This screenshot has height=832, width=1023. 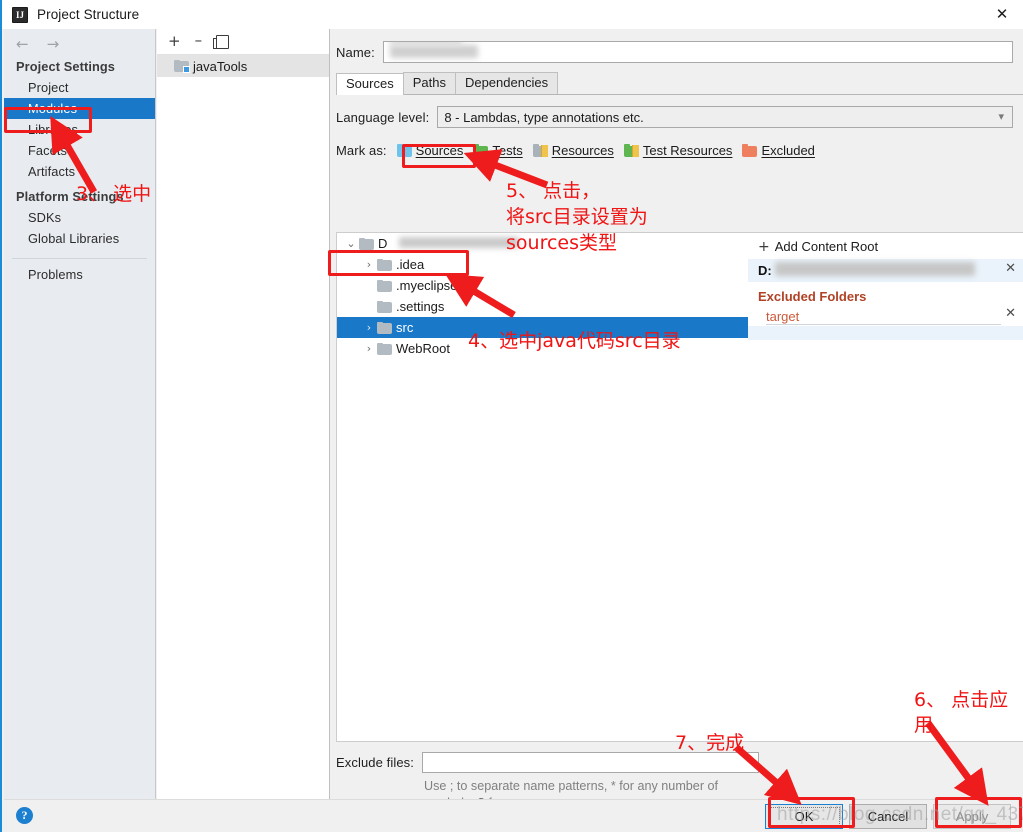 What do you see at coordinates (750, 150) in the screenshot?
I see `excluded-folder-icon` at bounding box center [750, 150].